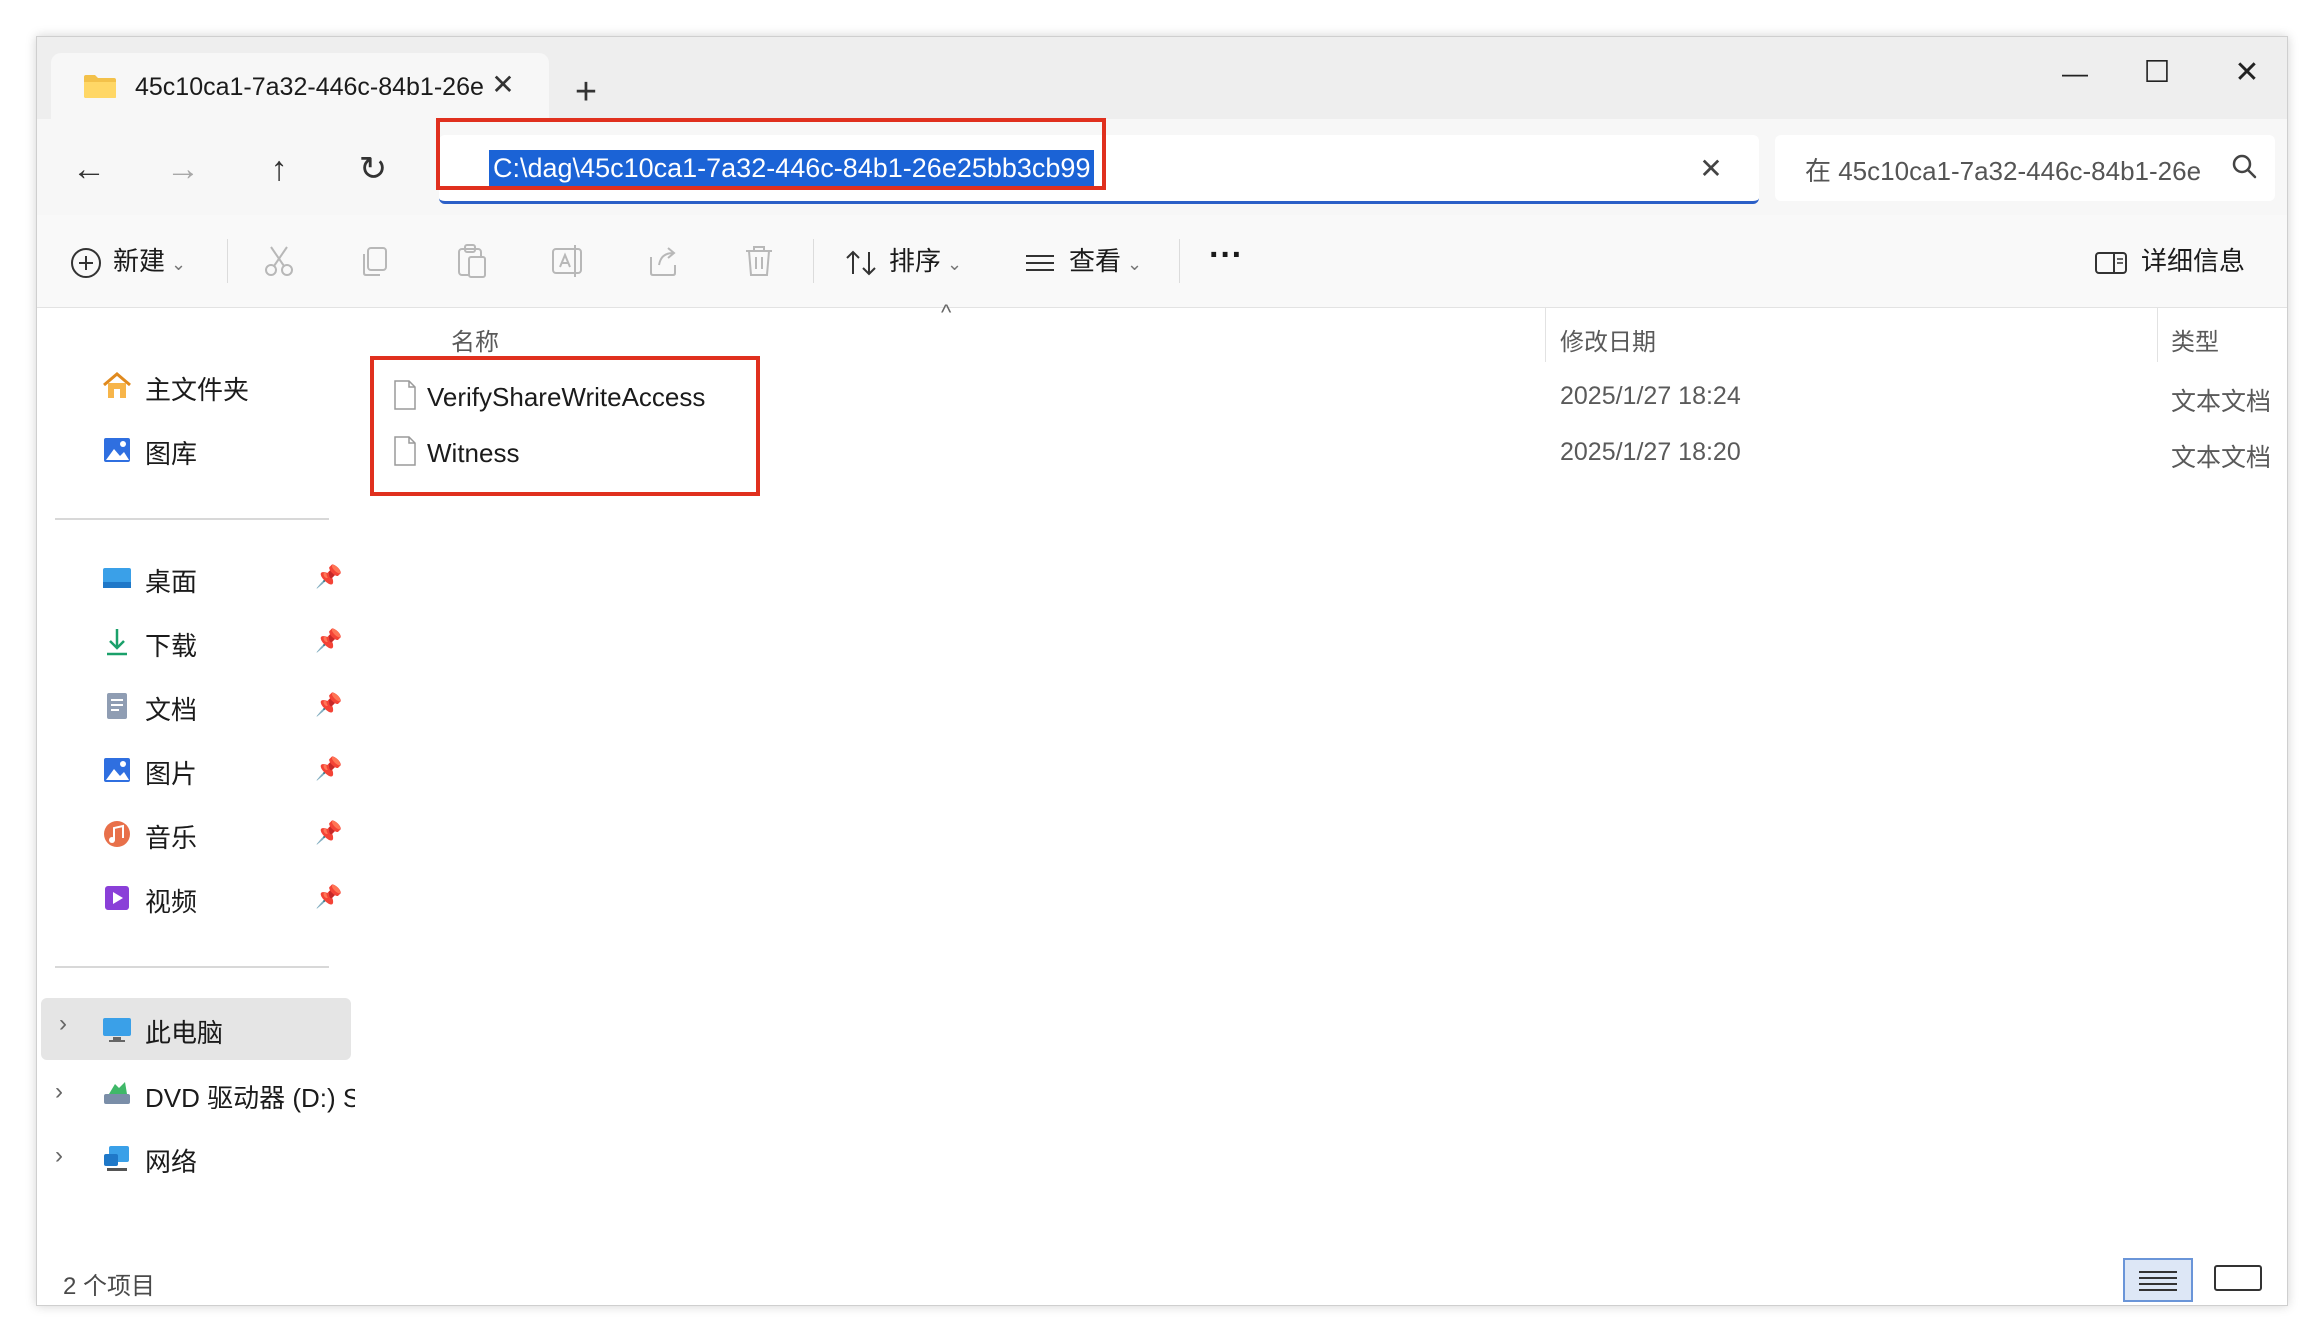  I want to click on download-icon, so click(117, 642).